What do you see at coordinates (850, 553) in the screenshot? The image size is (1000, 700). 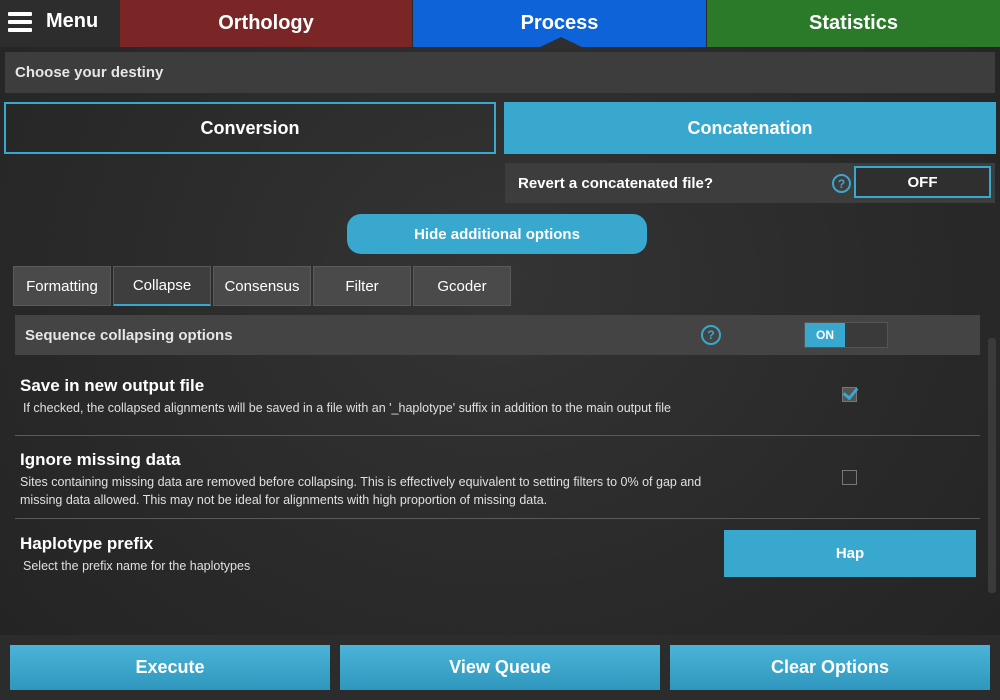 I see `haplotype-prefix-input: Hap` at bounding box center [850, 553].